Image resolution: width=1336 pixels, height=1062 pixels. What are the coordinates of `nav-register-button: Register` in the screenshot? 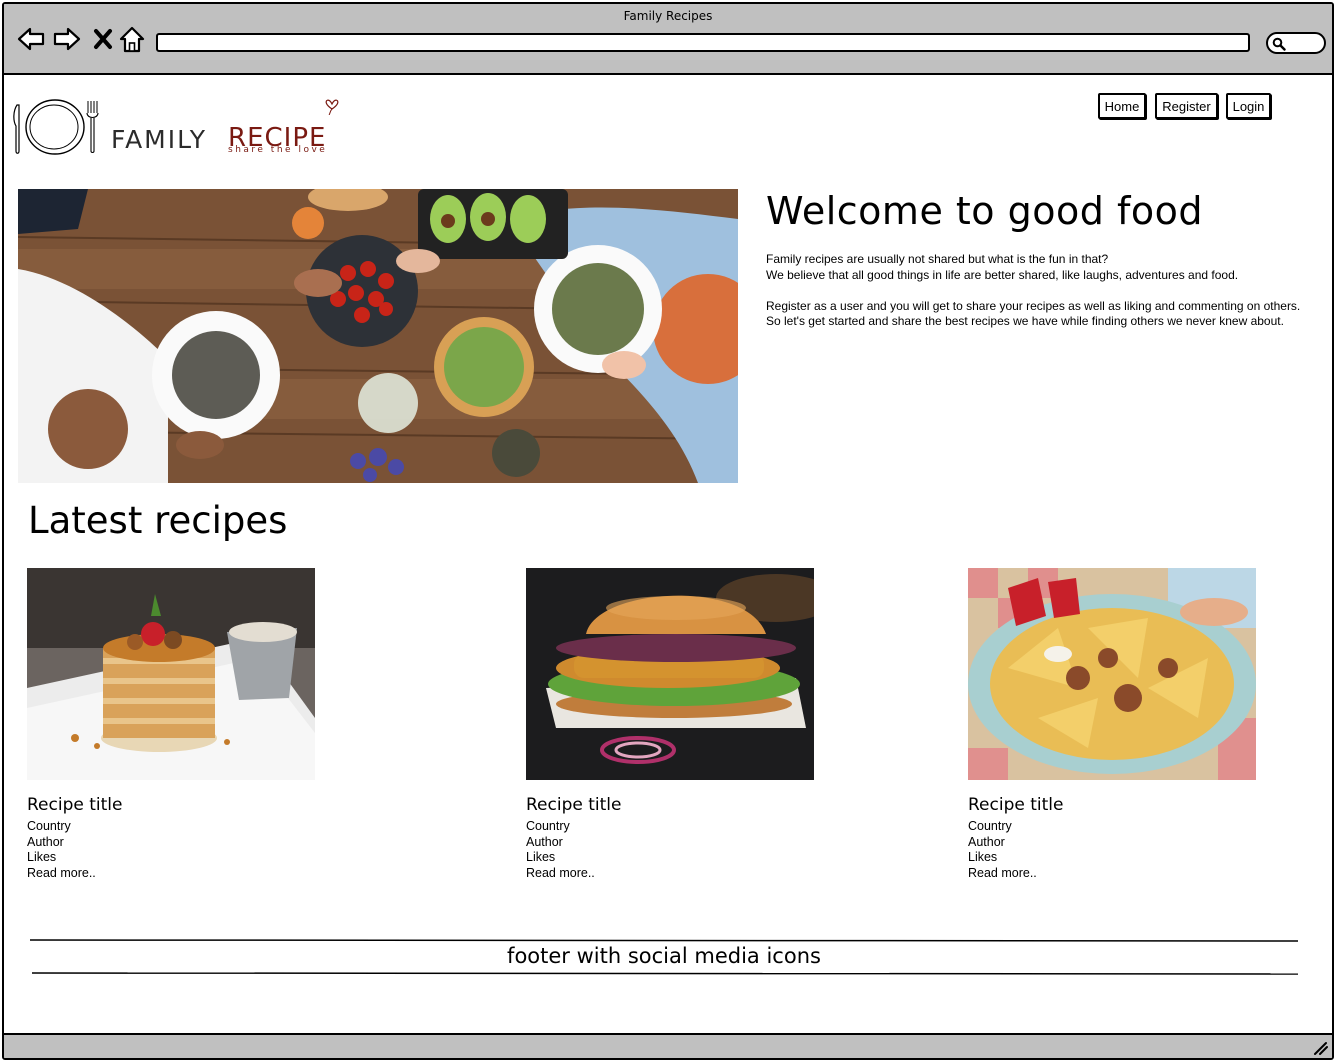 It's located at (1186, 106).